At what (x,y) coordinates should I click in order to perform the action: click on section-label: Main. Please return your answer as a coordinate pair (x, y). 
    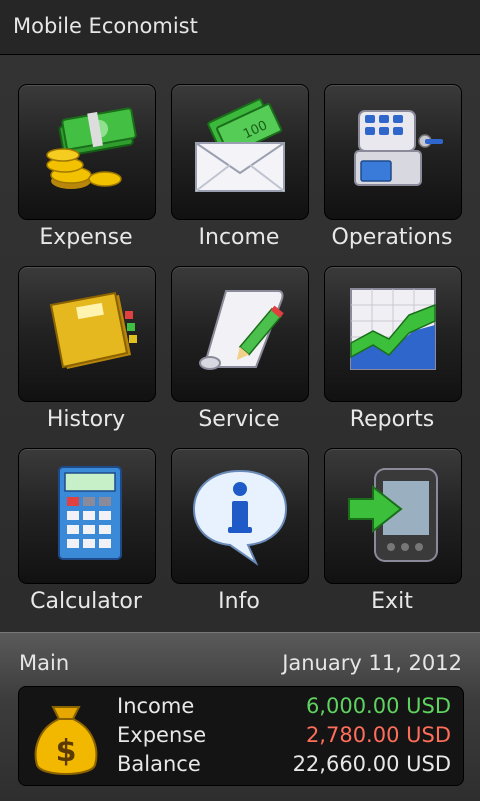
    Looking at the image, I should click on (44, 663).